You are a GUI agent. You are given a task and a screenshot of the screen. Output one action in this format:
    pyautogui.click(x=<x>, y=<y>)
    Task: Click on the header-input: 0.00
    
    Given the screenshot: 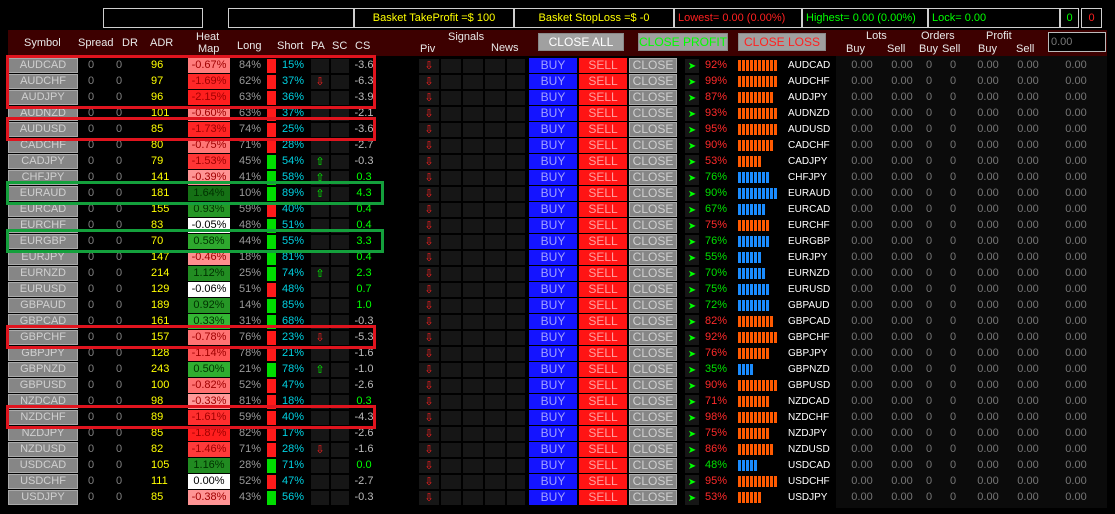 What is the action you would take?
    pyautogui.click(x=1077, y=42)
    